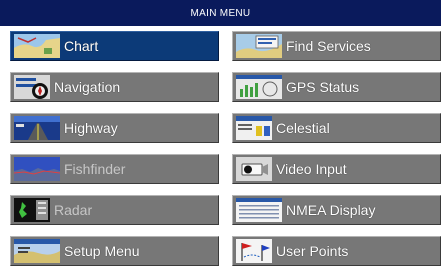  Describe the element at coordinates (32, 87) in the screenshot. I see `navigation-icon` at that location.